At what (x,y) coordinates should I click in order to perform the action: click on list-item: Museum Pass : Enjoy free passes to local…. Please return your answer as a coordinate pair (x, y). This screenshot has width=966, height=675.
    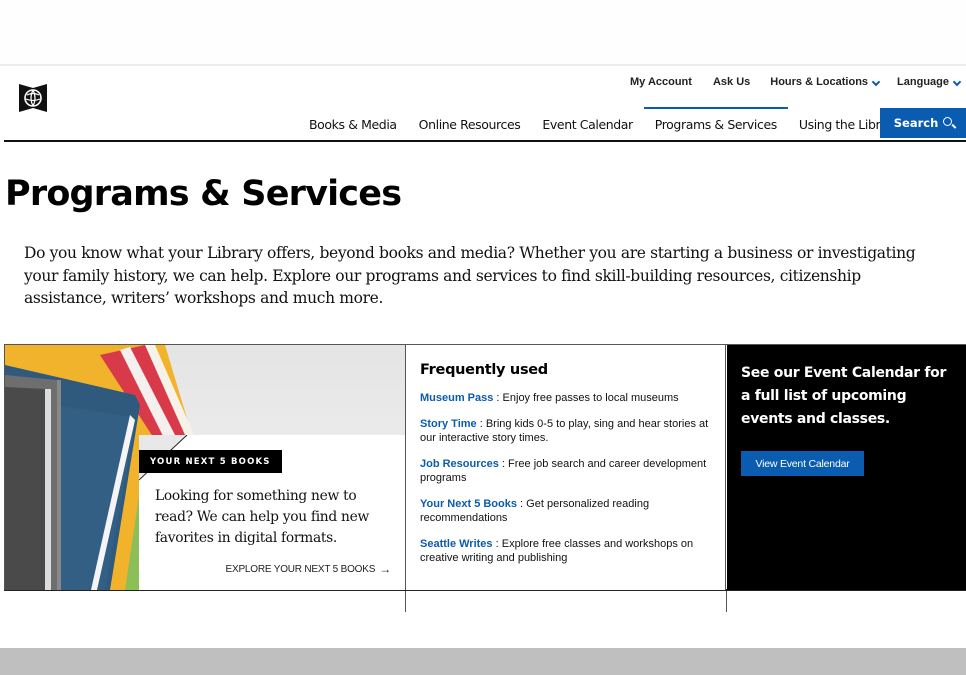
    Looking at the image, I should click on (570, 398).